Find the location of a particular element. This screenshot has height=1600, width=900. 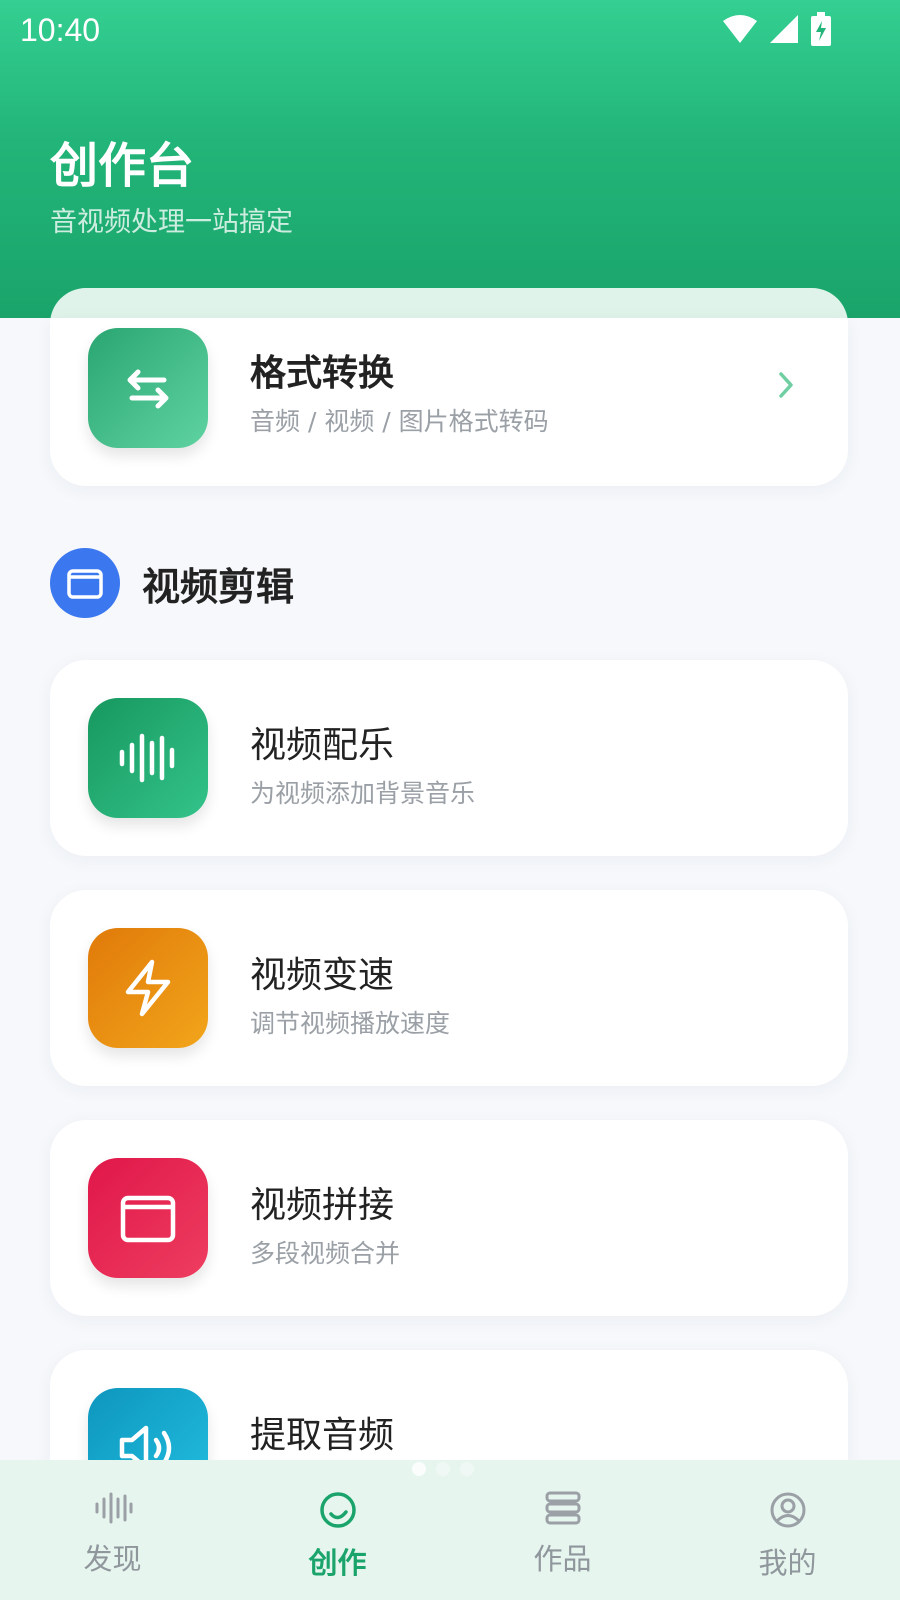

create-circle-icon is located at coordinates (337, 1510).